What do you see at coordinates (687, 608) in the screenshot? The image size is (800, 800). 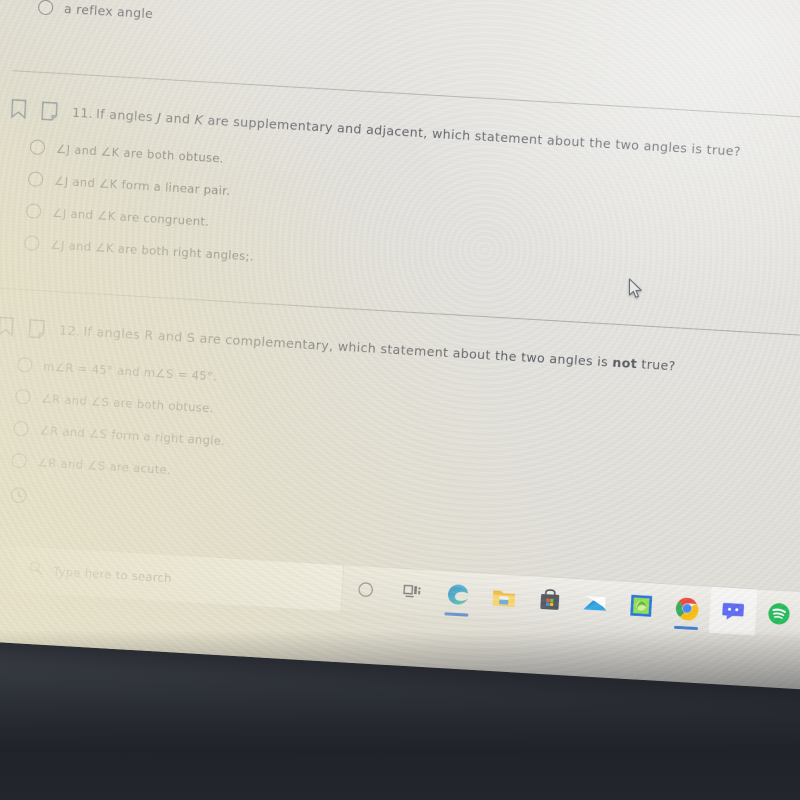 I see `chrome-icon` at bounding box center [687, 608].